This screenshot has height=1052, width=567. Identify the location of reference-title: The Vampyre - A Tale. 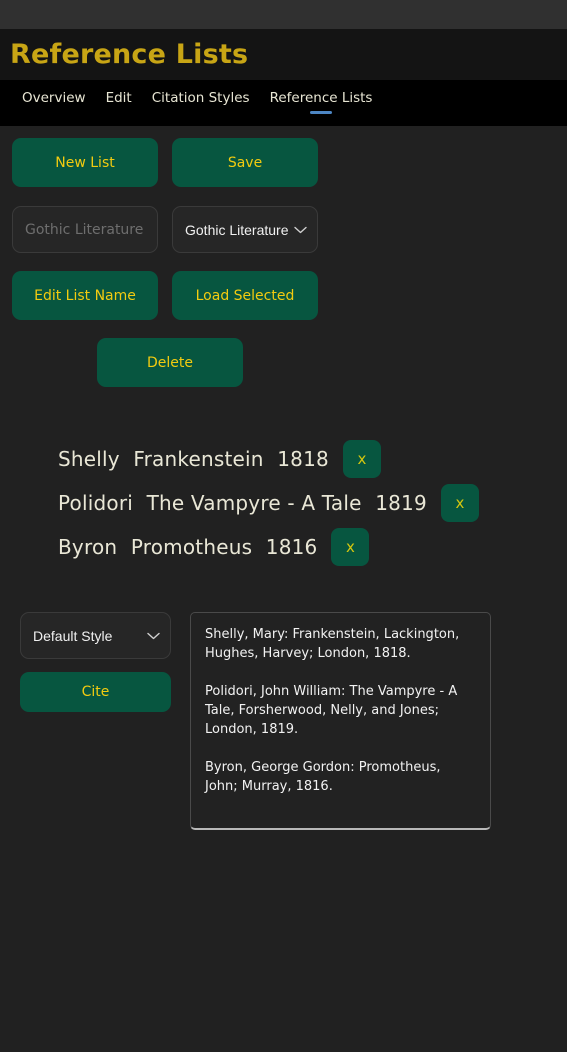
(254, 503).